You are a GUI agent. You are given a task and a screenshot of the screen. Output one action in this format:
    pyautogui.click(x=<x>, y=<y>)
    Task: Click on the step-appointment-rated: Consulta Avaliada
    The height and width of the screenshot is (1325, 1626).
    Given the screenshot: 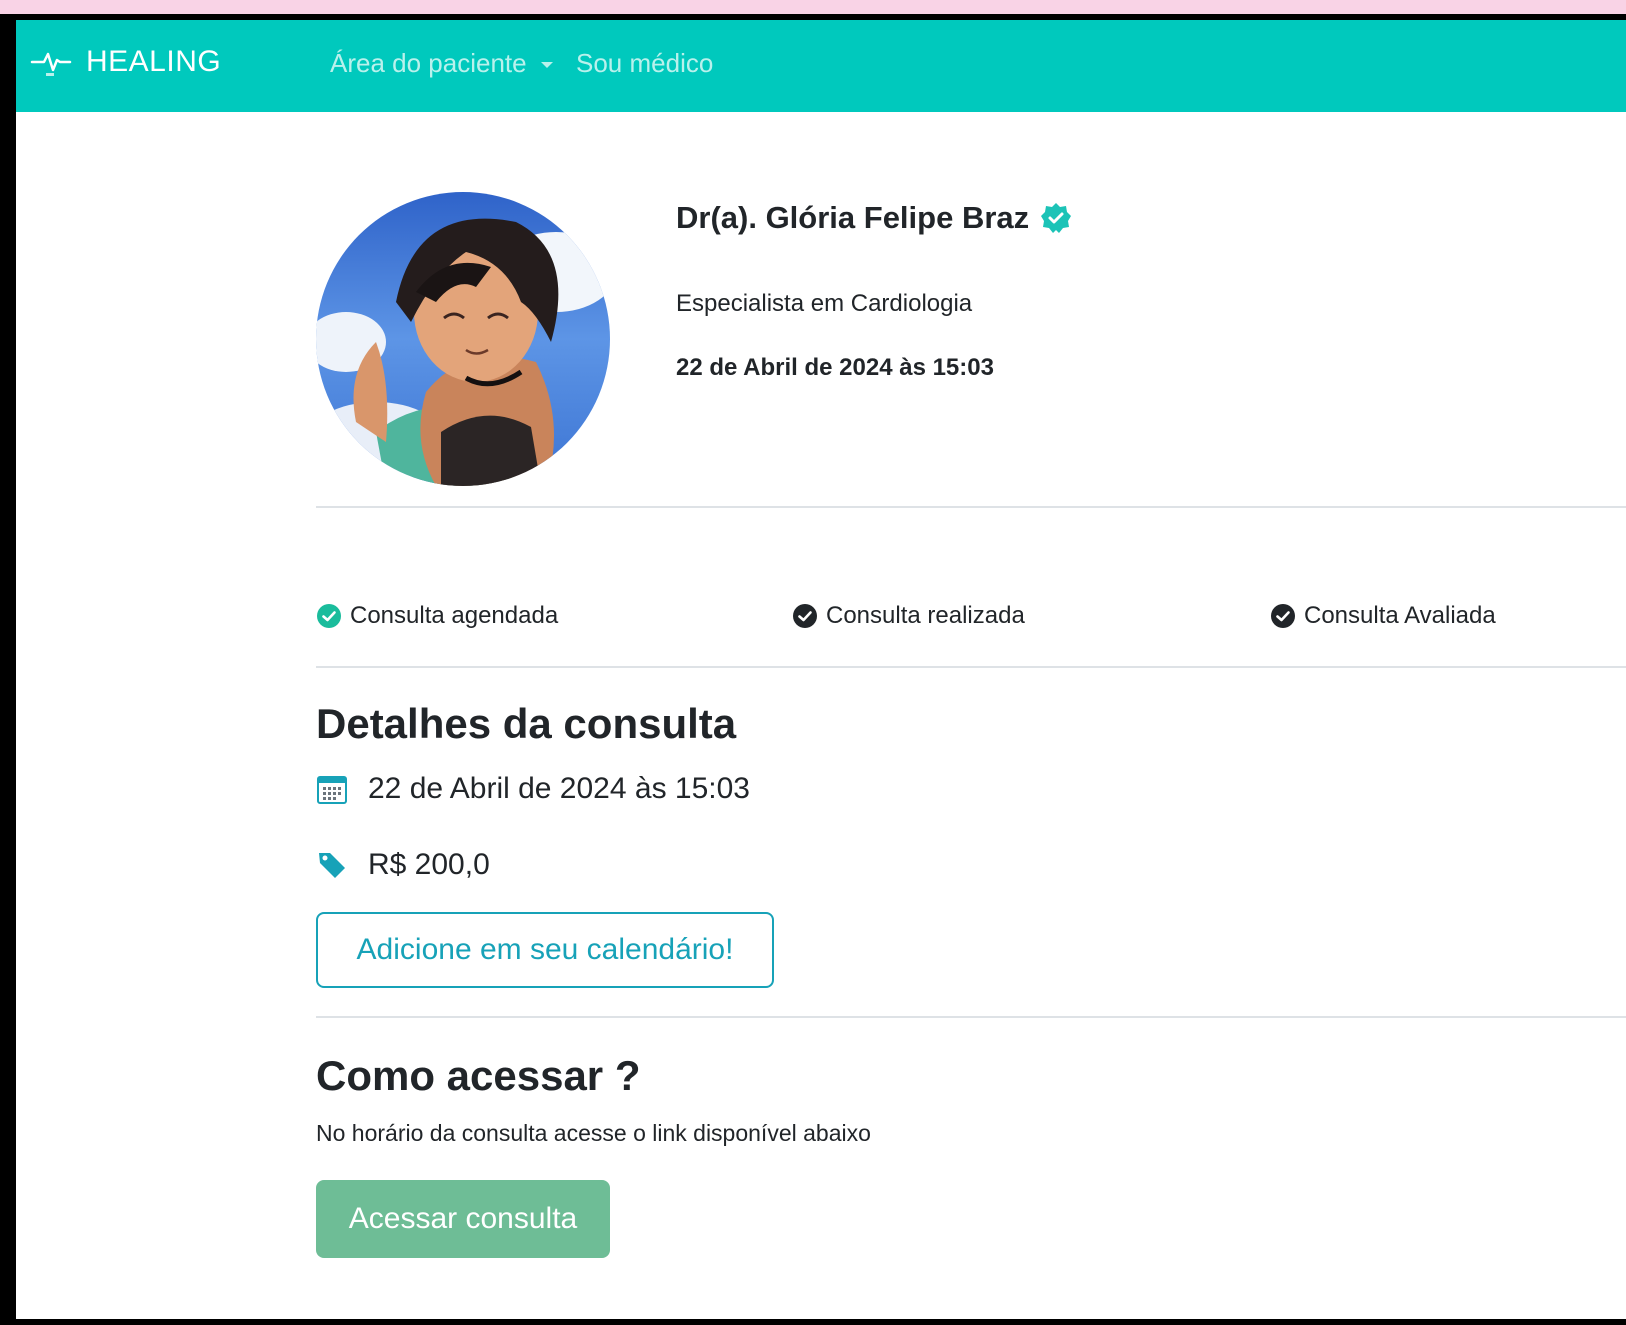 What is the action you would take?
    pyautogui.click(x=1383, y=616)
    